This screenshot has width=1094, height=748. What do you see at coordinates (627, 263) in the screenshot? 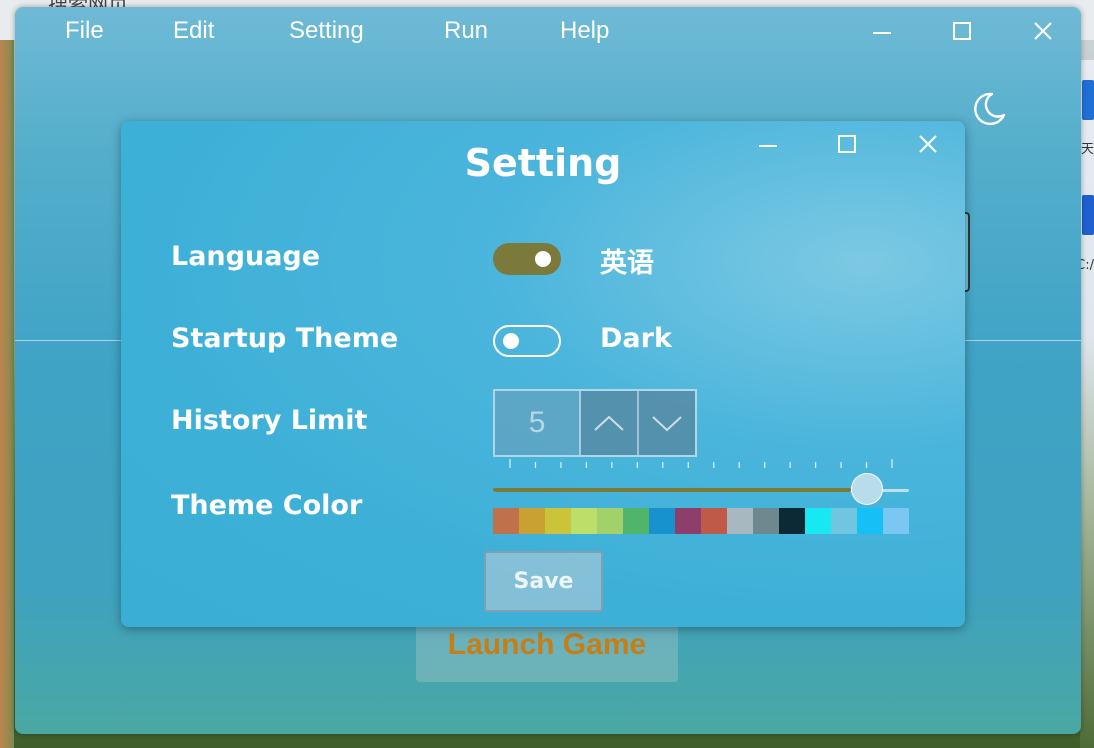
I see `language-value: 英语` at bounding box center [627, 263].